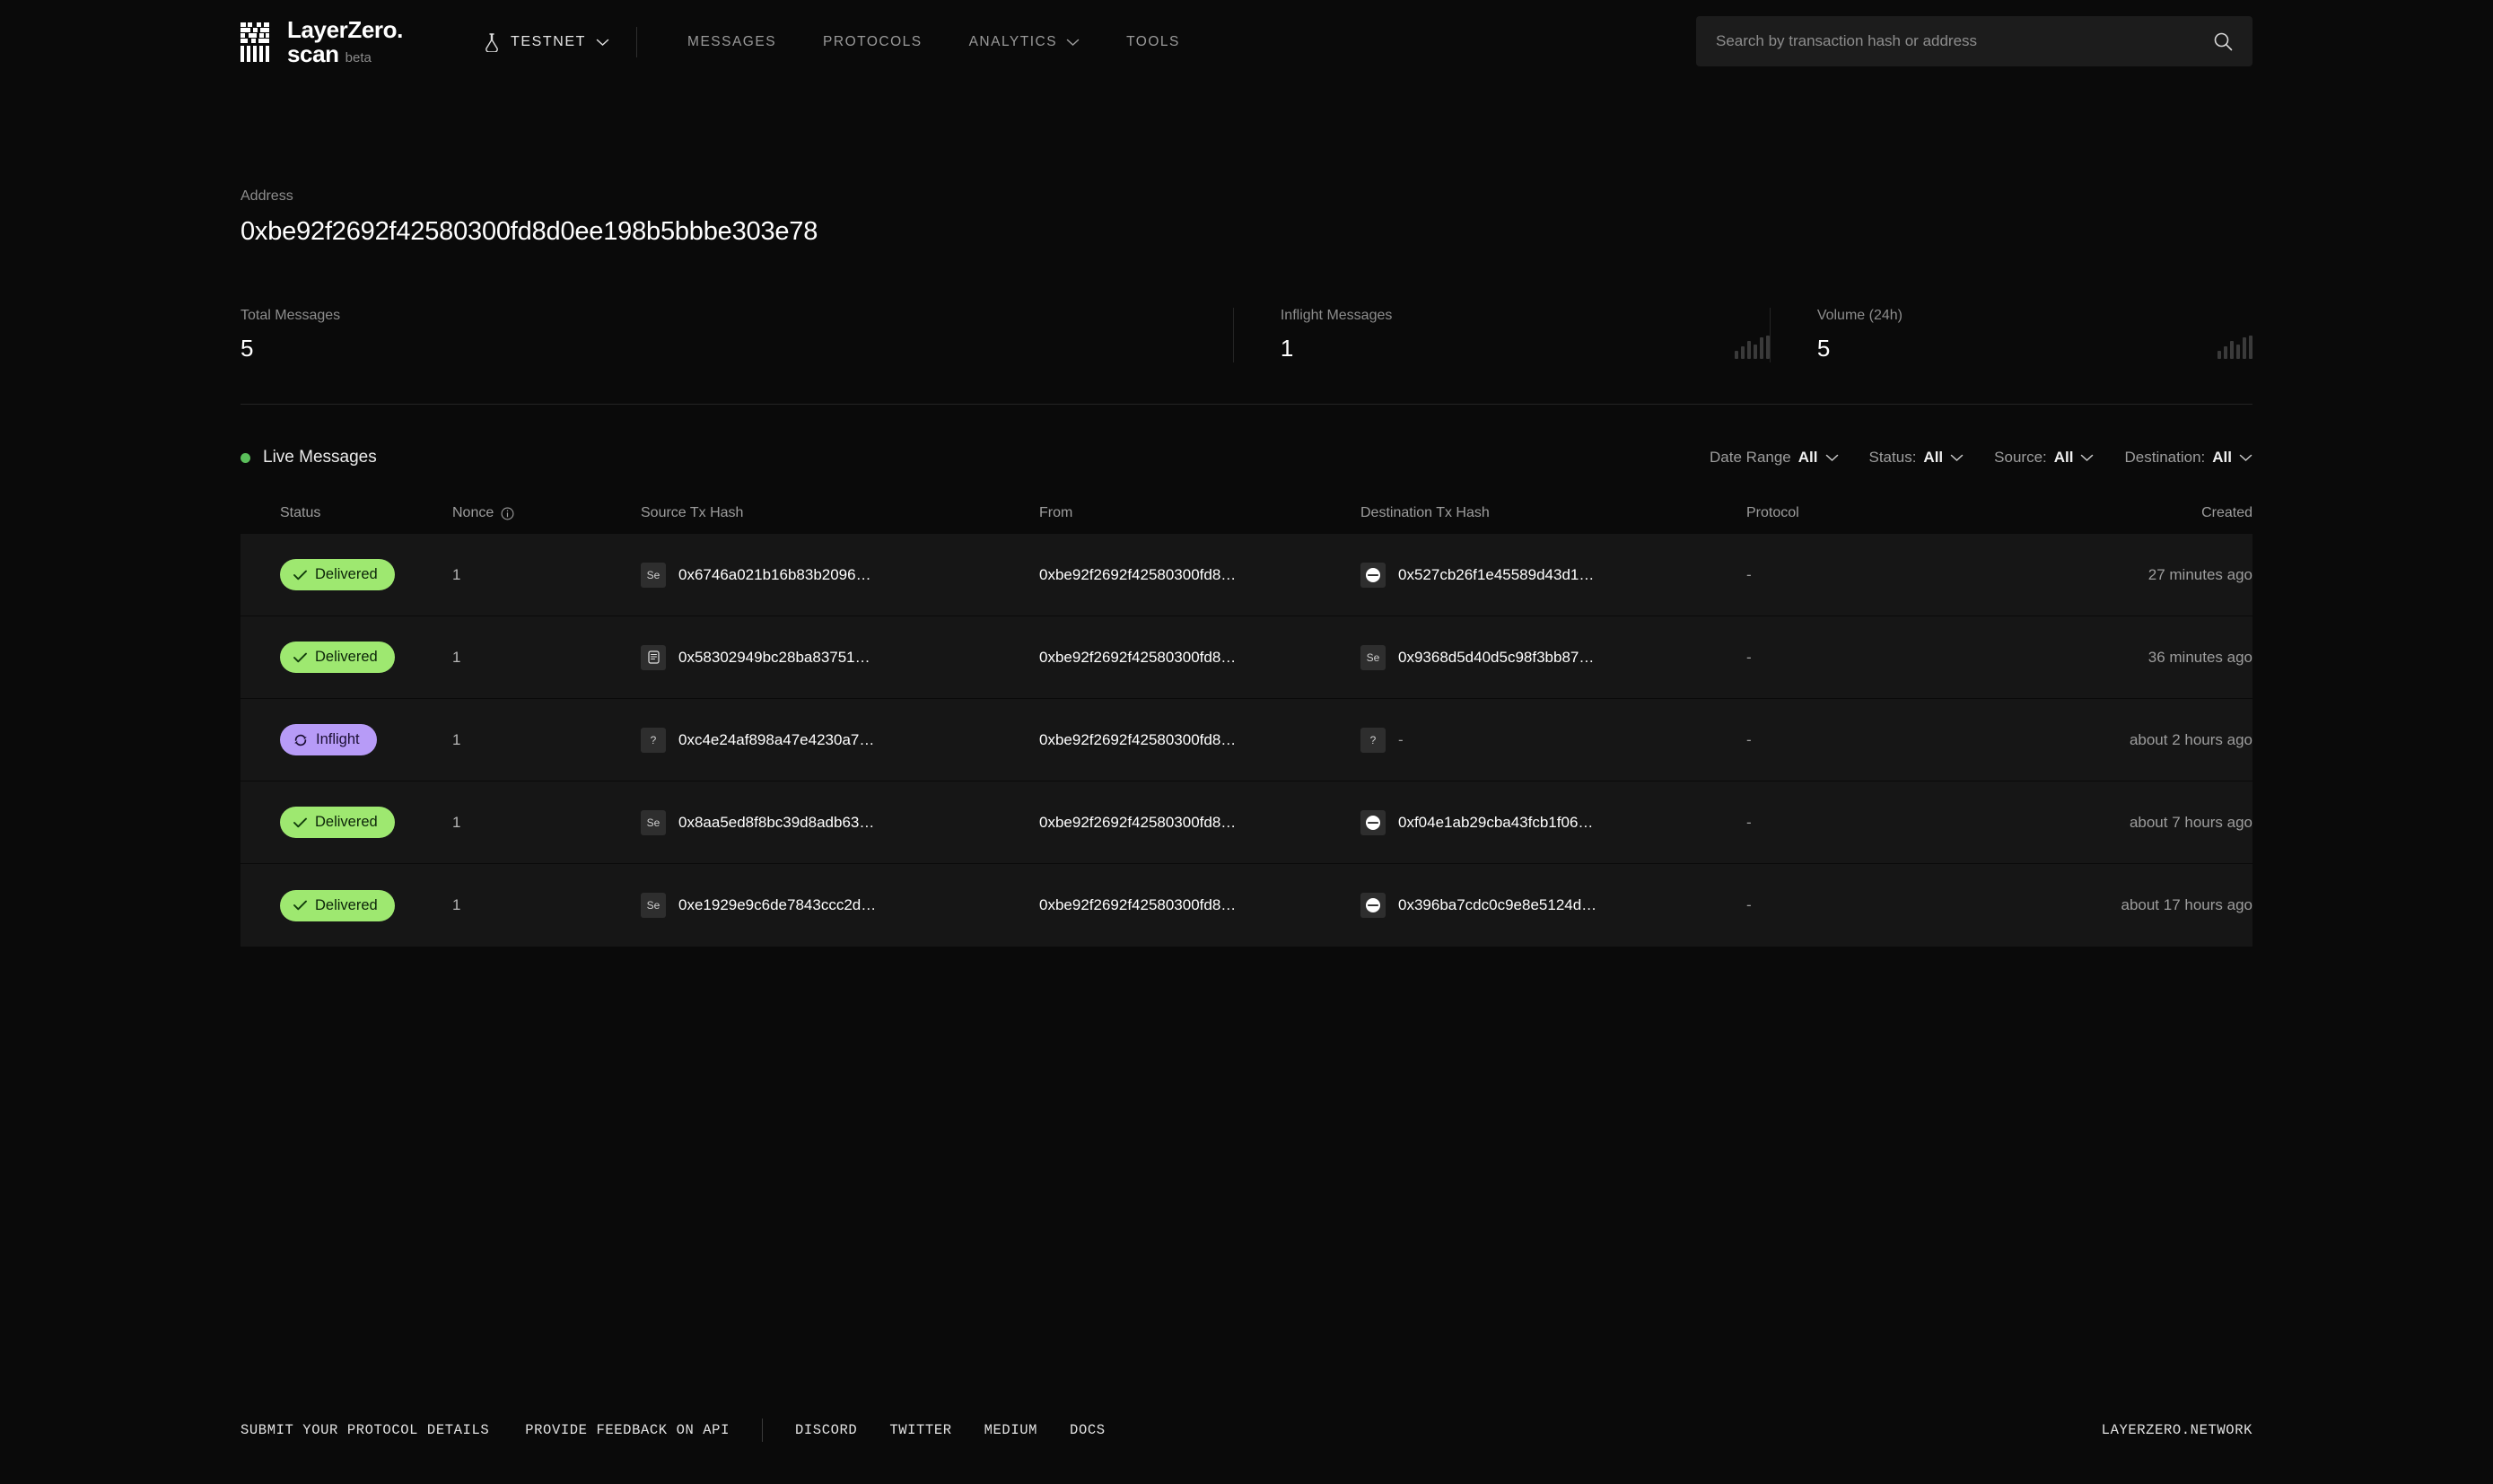  I want to click on footer-link-twitter: TWITTER, so click(920, 1430).